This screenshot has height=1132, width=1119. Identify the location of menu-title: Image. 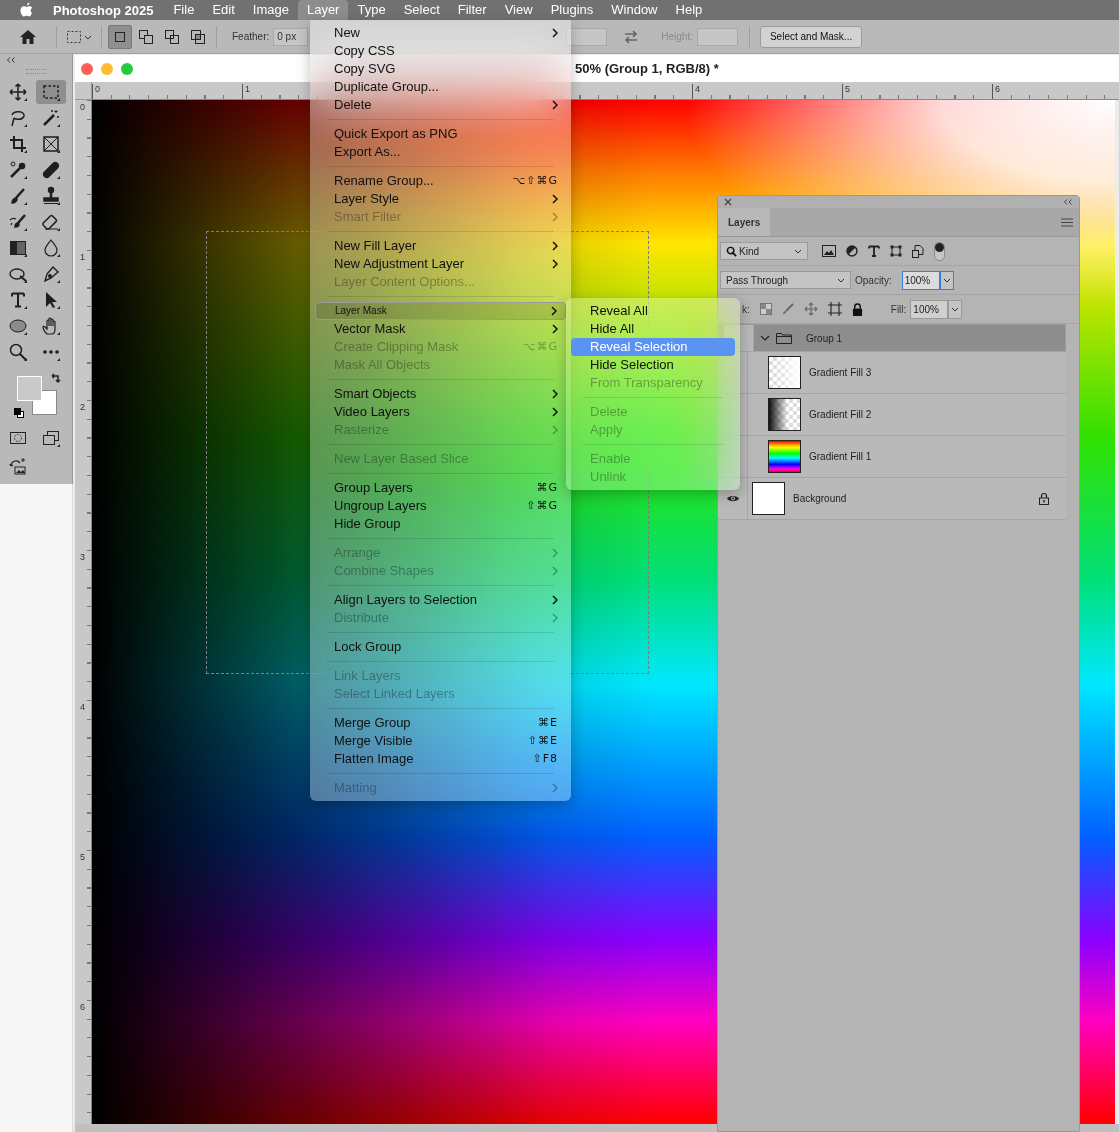
(270, 10).